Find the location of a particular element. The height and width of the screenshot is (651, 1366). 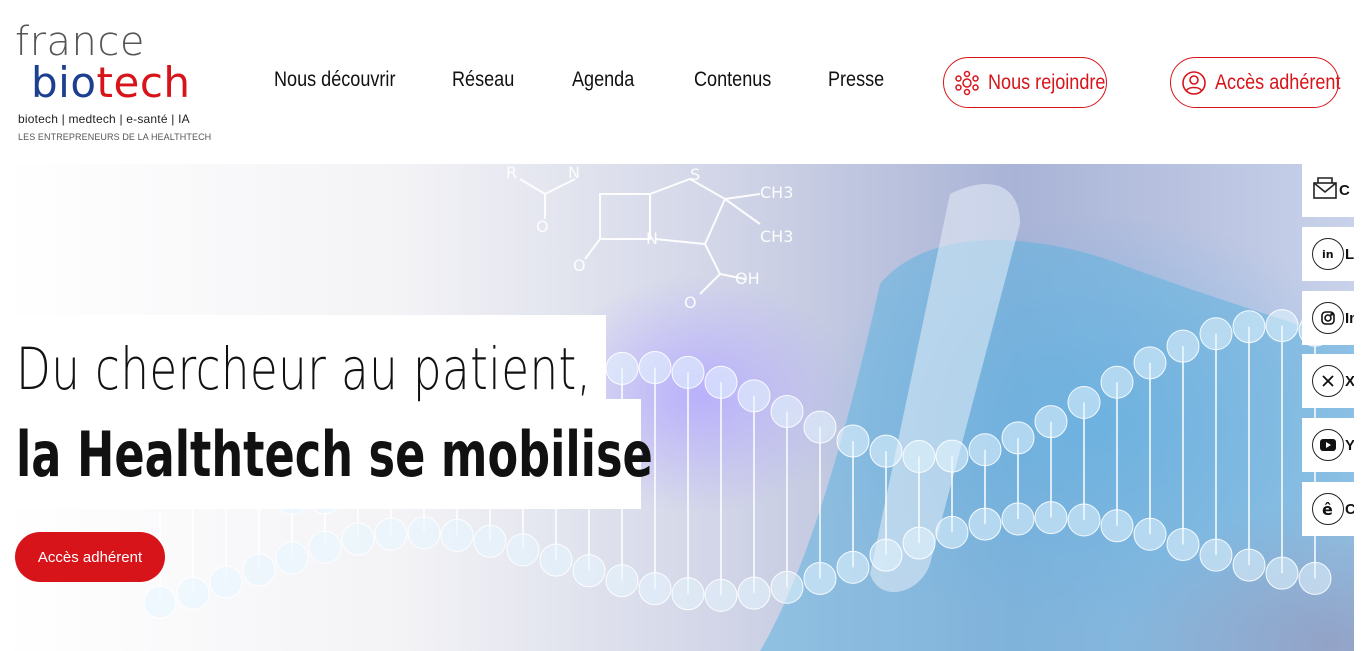

social-tab-contact: C is located at coordinates (1328, 190).